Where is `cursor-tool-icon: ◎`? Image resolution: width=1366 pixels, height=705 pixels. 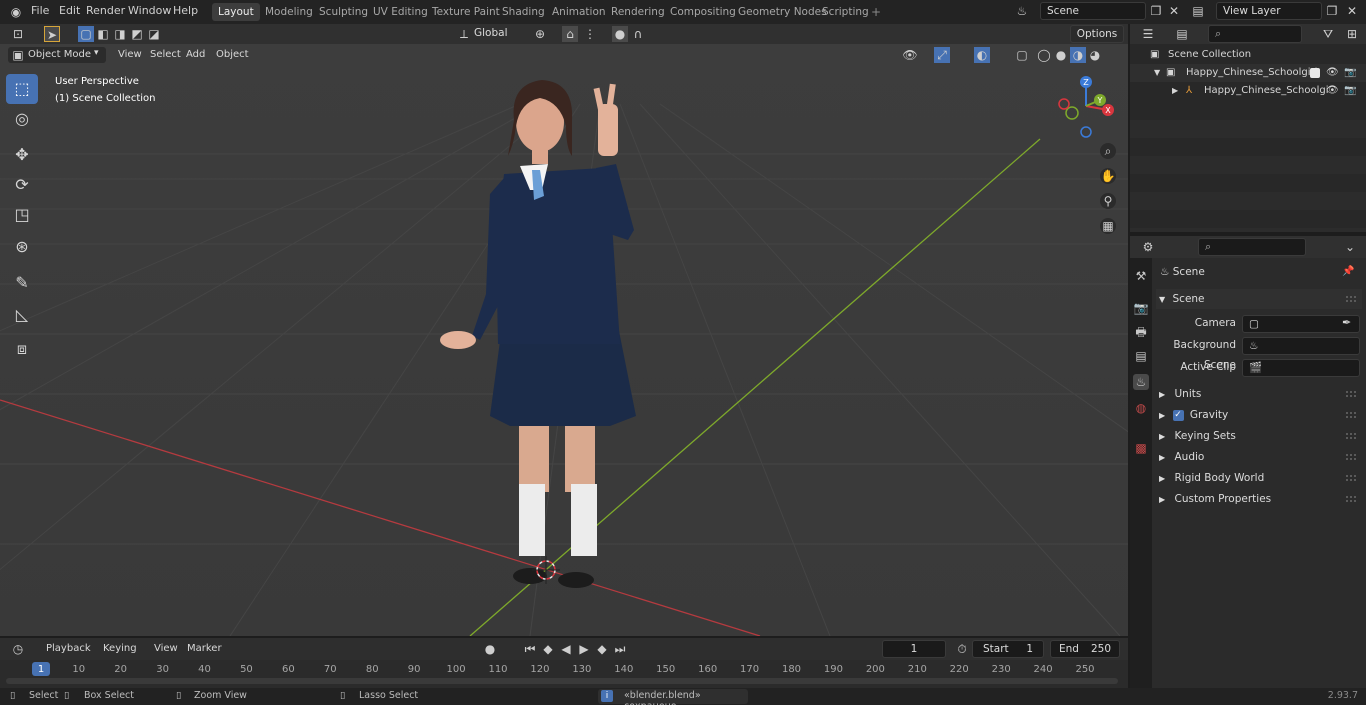
cursor-tool-icon: ◎ is located at coordinates (22, 119).